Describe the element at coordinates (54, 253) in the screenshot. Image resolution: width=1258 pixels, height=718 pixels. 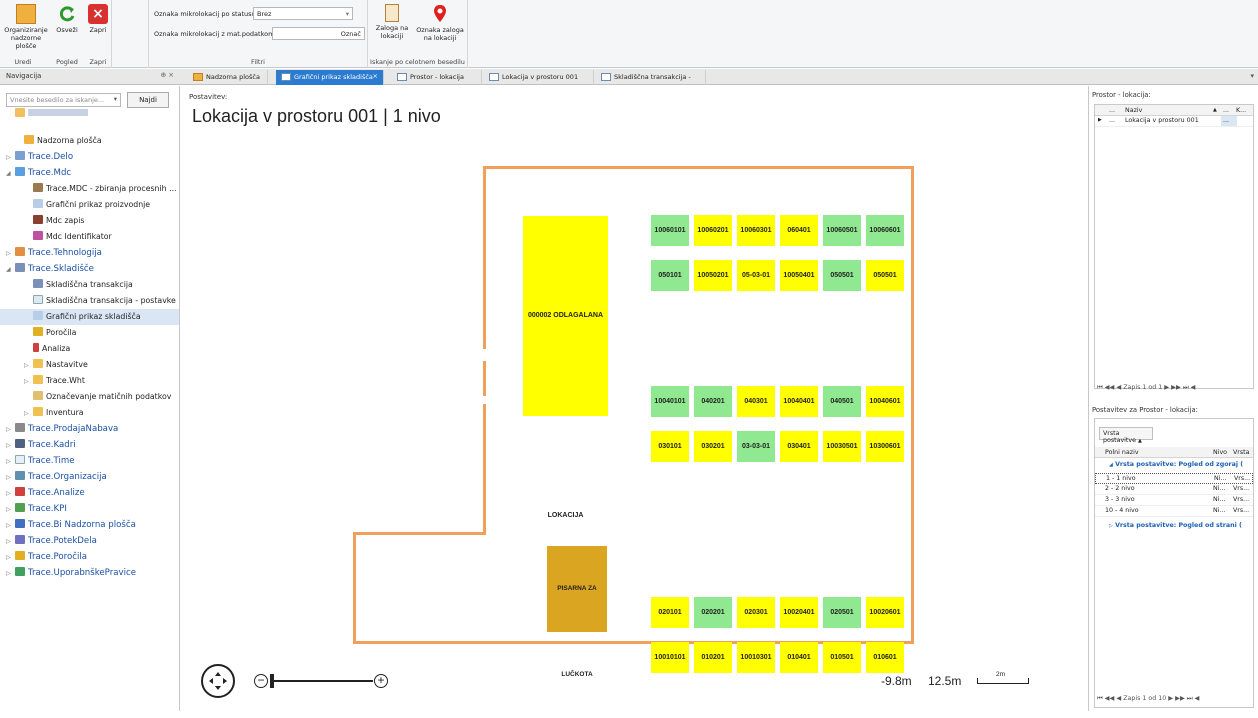
I see `tree-item-trace-tehnologija: ▷ Trace.Tehnologija` at that location.